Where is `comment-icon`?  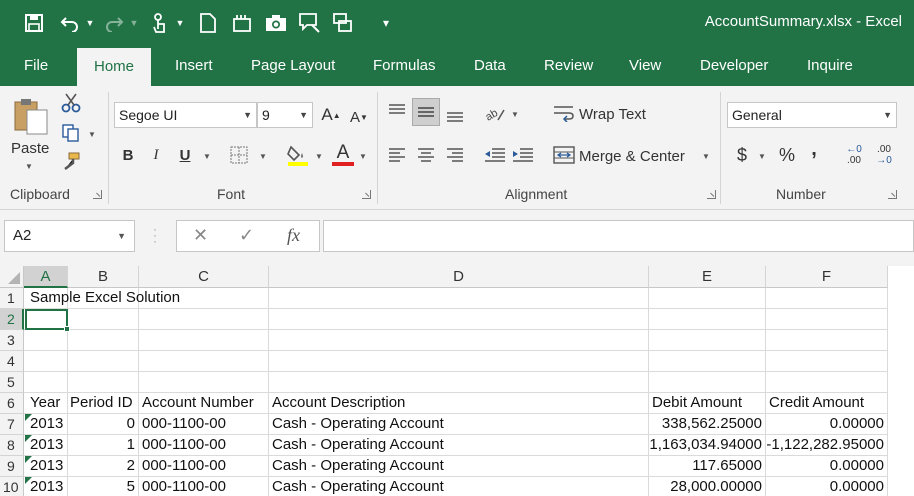
comment-icon is located at coordinates (310, 23).